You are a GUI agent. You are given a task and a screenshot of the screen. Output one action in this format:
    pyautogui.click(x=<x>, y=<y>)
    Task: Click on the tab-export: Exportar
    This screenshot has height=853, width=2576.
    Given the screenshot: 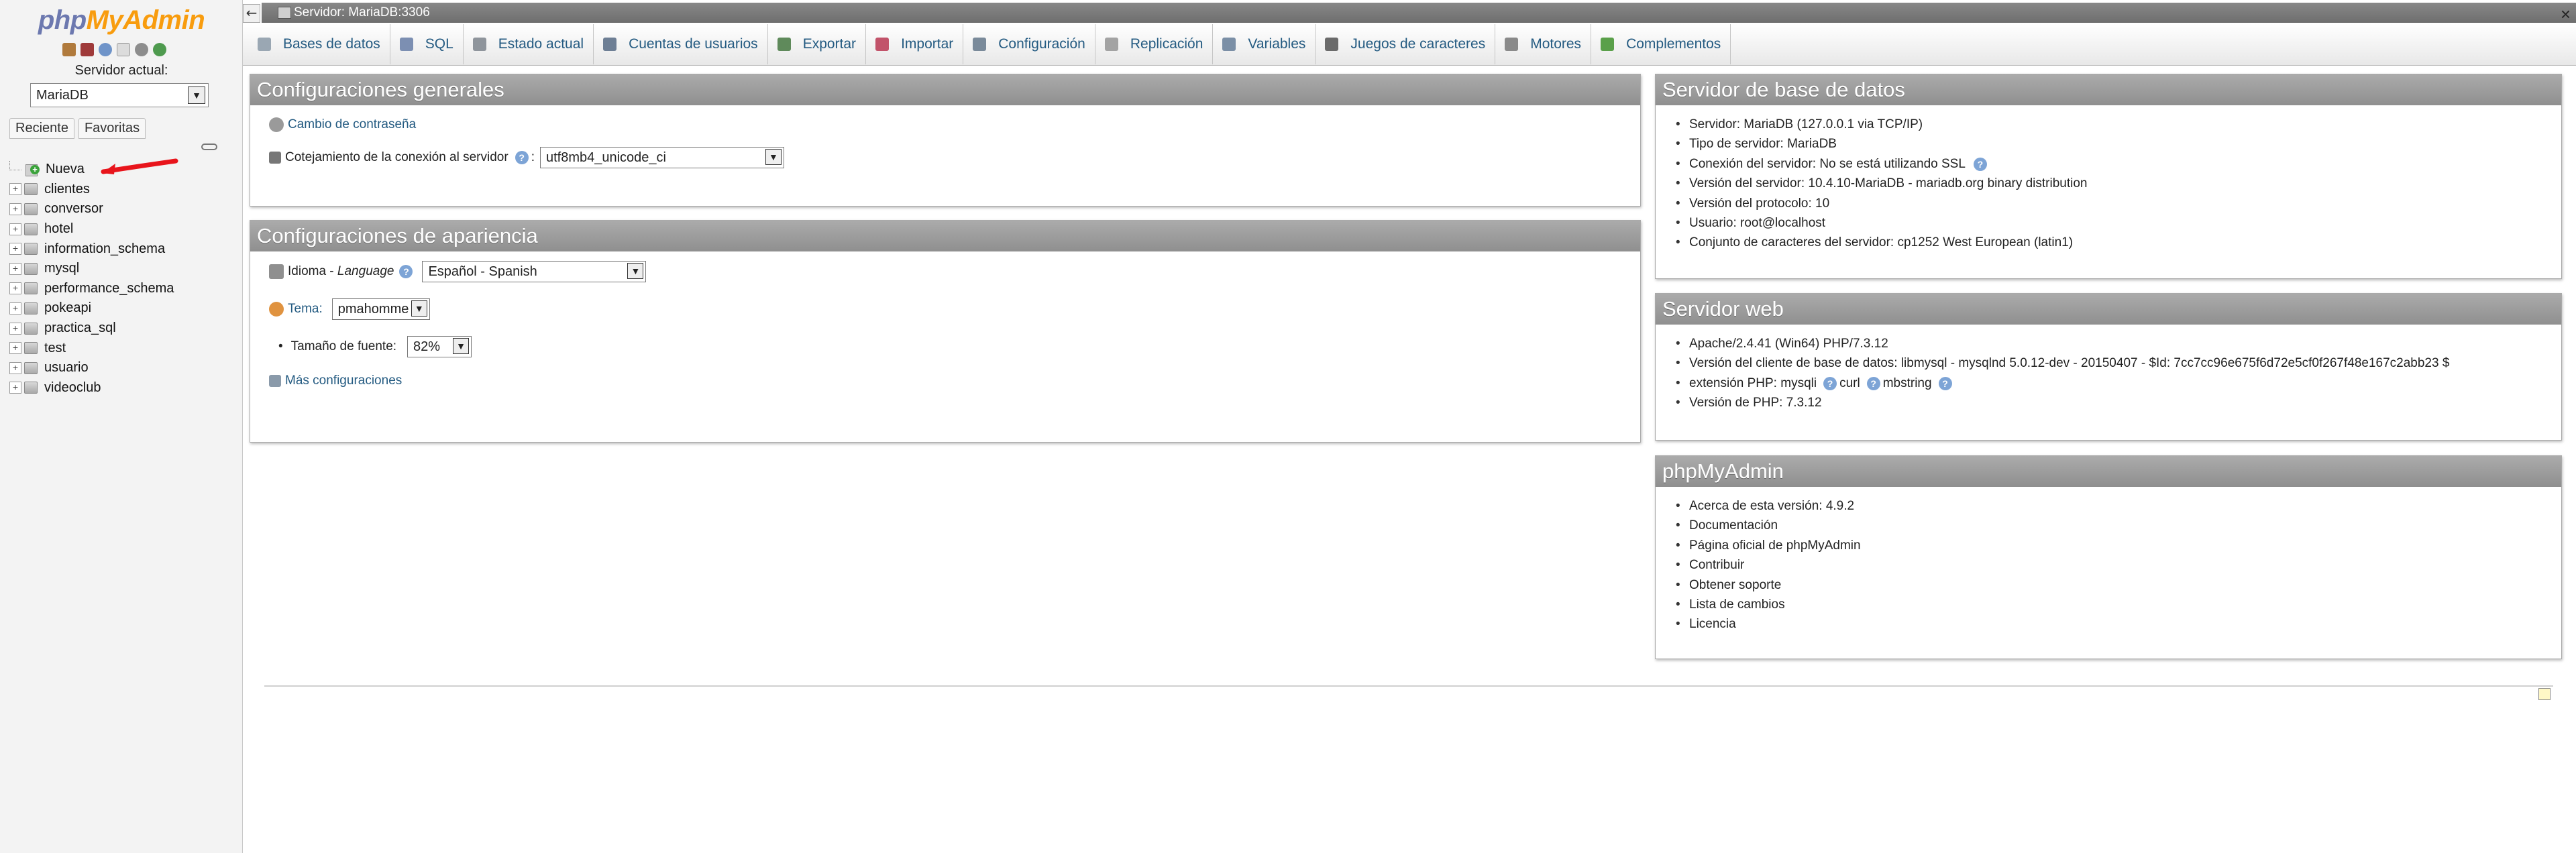 What is the action you would take?
    pyautogui.click(x=817, y=44)
    